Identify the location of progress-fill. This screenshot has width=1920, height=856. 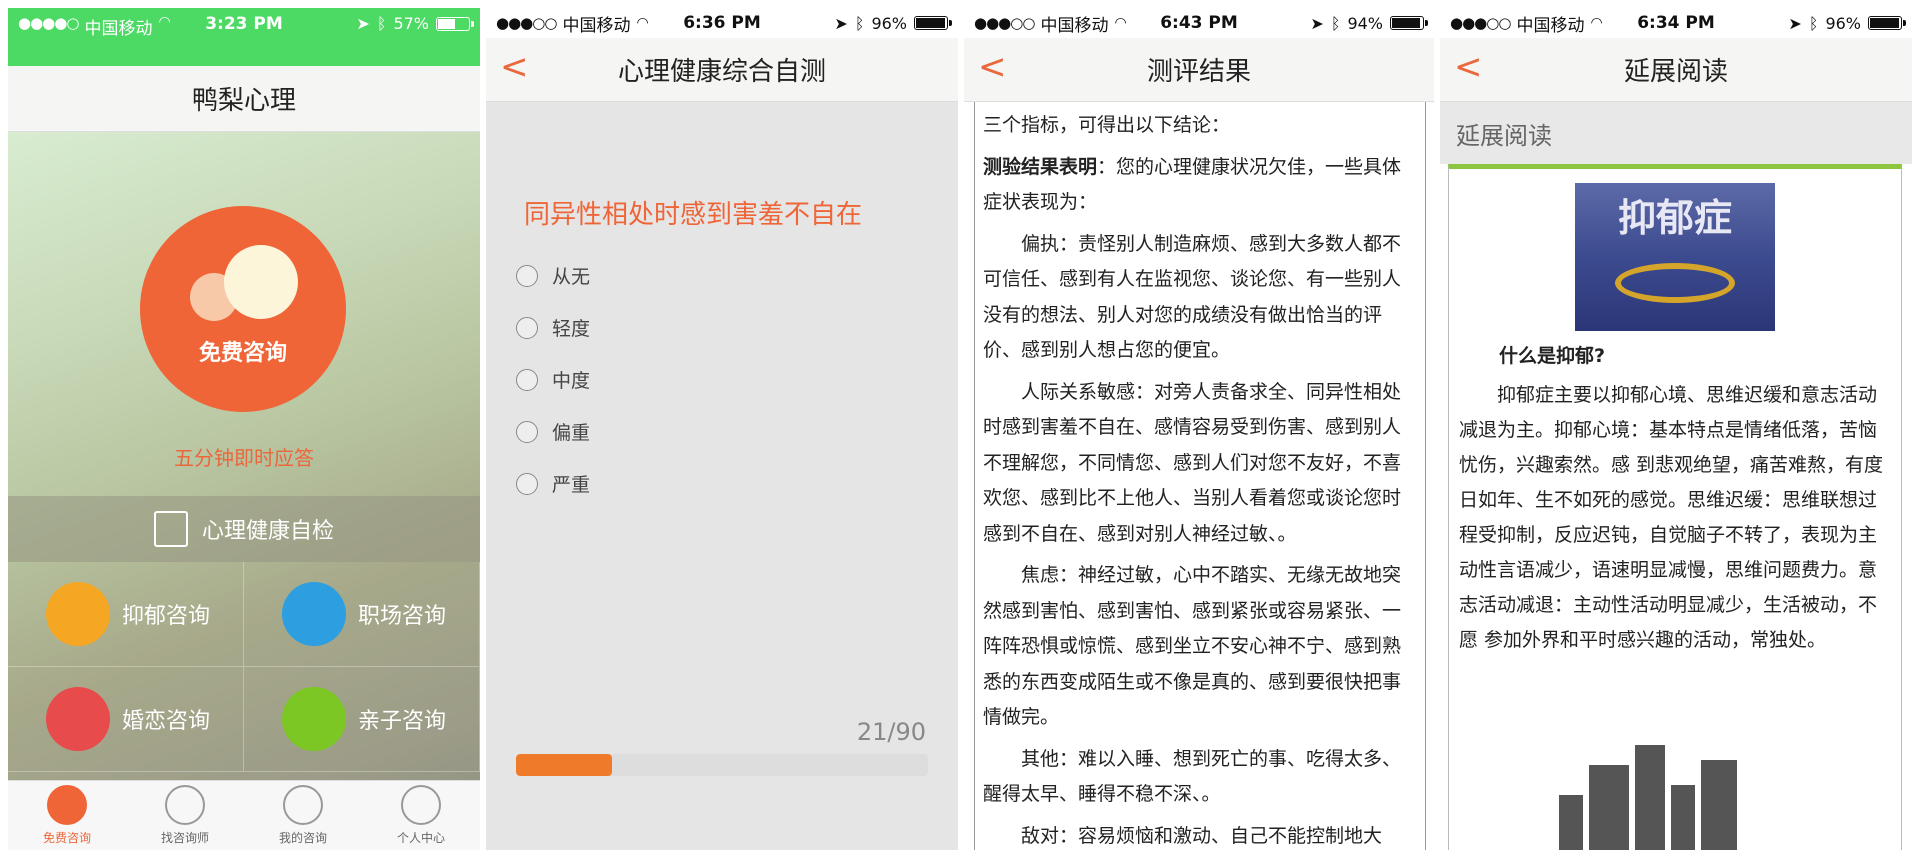
(564, 765).